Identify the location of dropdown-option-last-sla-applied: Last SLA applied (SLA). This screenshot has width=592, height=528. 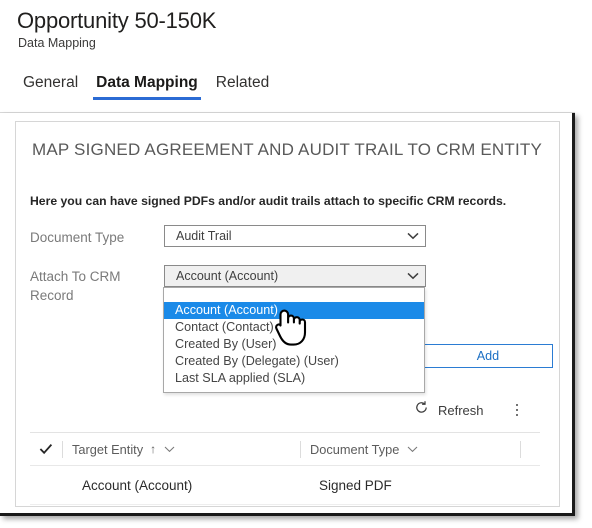
(294, 378).